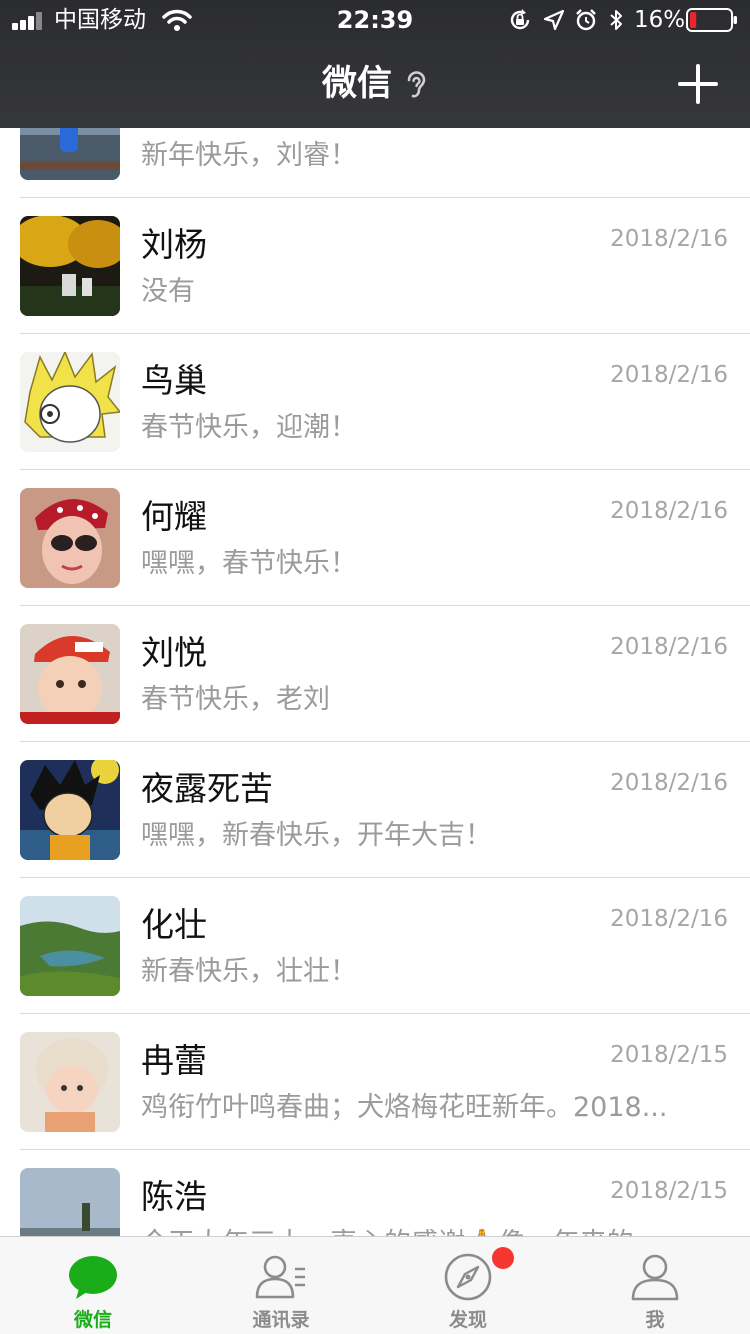 The width and height of the screenshot is (750, 1334). What do you see at coordinates (711, 20) in the screenshot?
I see `battery-icon` at bounding box center [711, 20].